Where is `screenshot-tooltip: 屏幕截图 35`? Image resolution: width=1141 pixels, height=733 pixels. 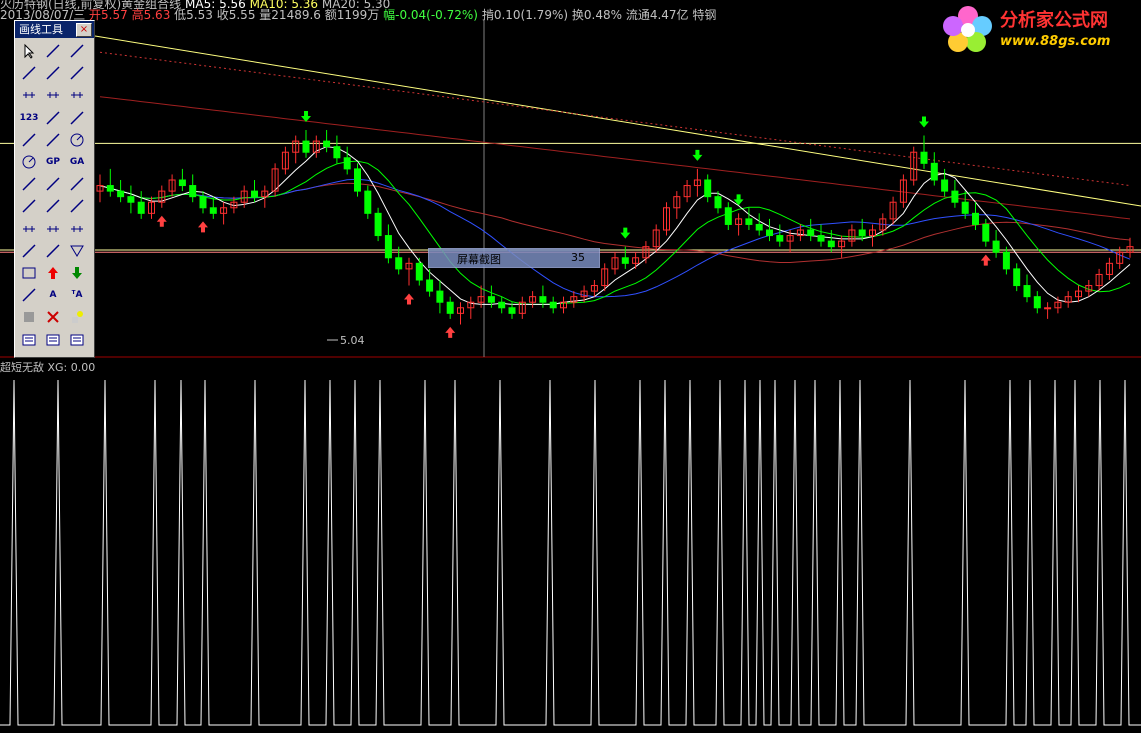 screenshot-tooltip: 屏幕截图 35 is located at coordinates (514, 258).